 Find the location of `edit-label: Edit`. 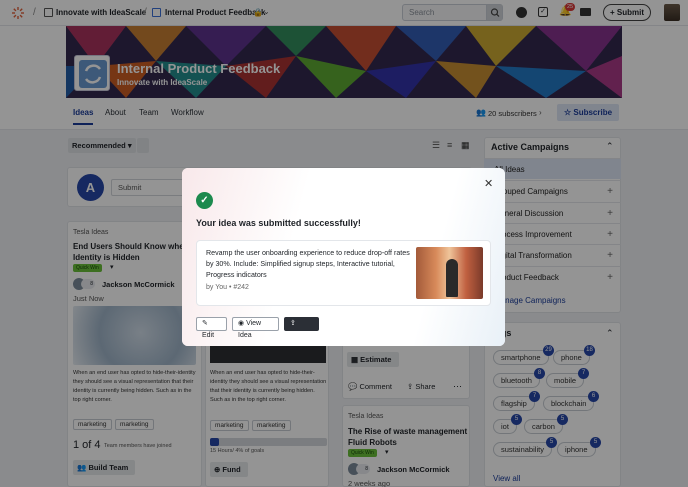

edit-label: Edit is located at coordinates (208, 335).